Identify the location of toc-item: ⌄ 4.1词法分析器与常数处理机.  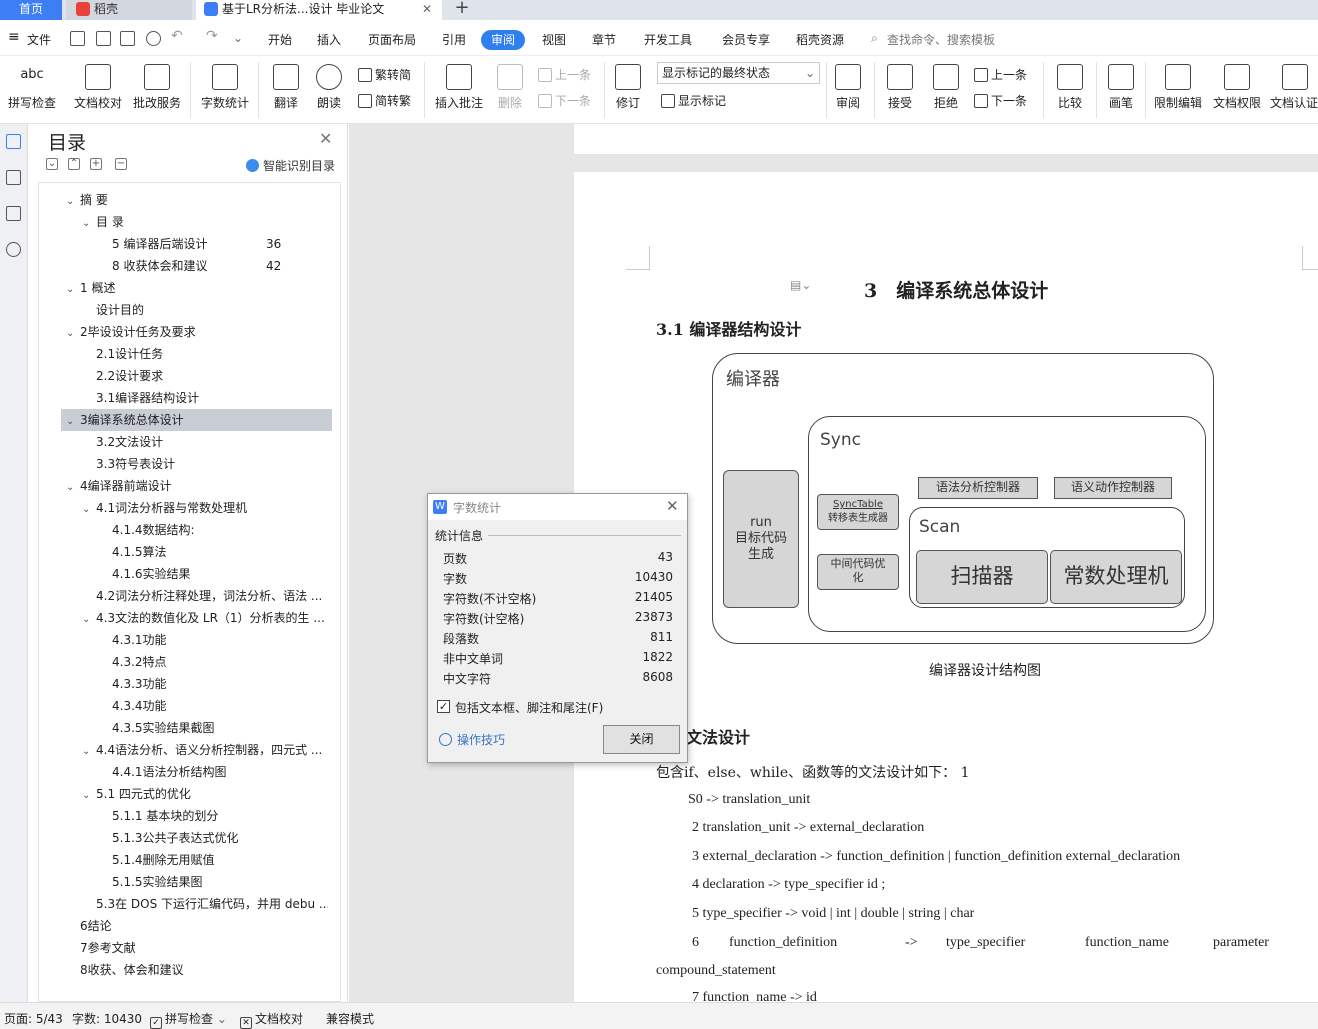
(205, 508).